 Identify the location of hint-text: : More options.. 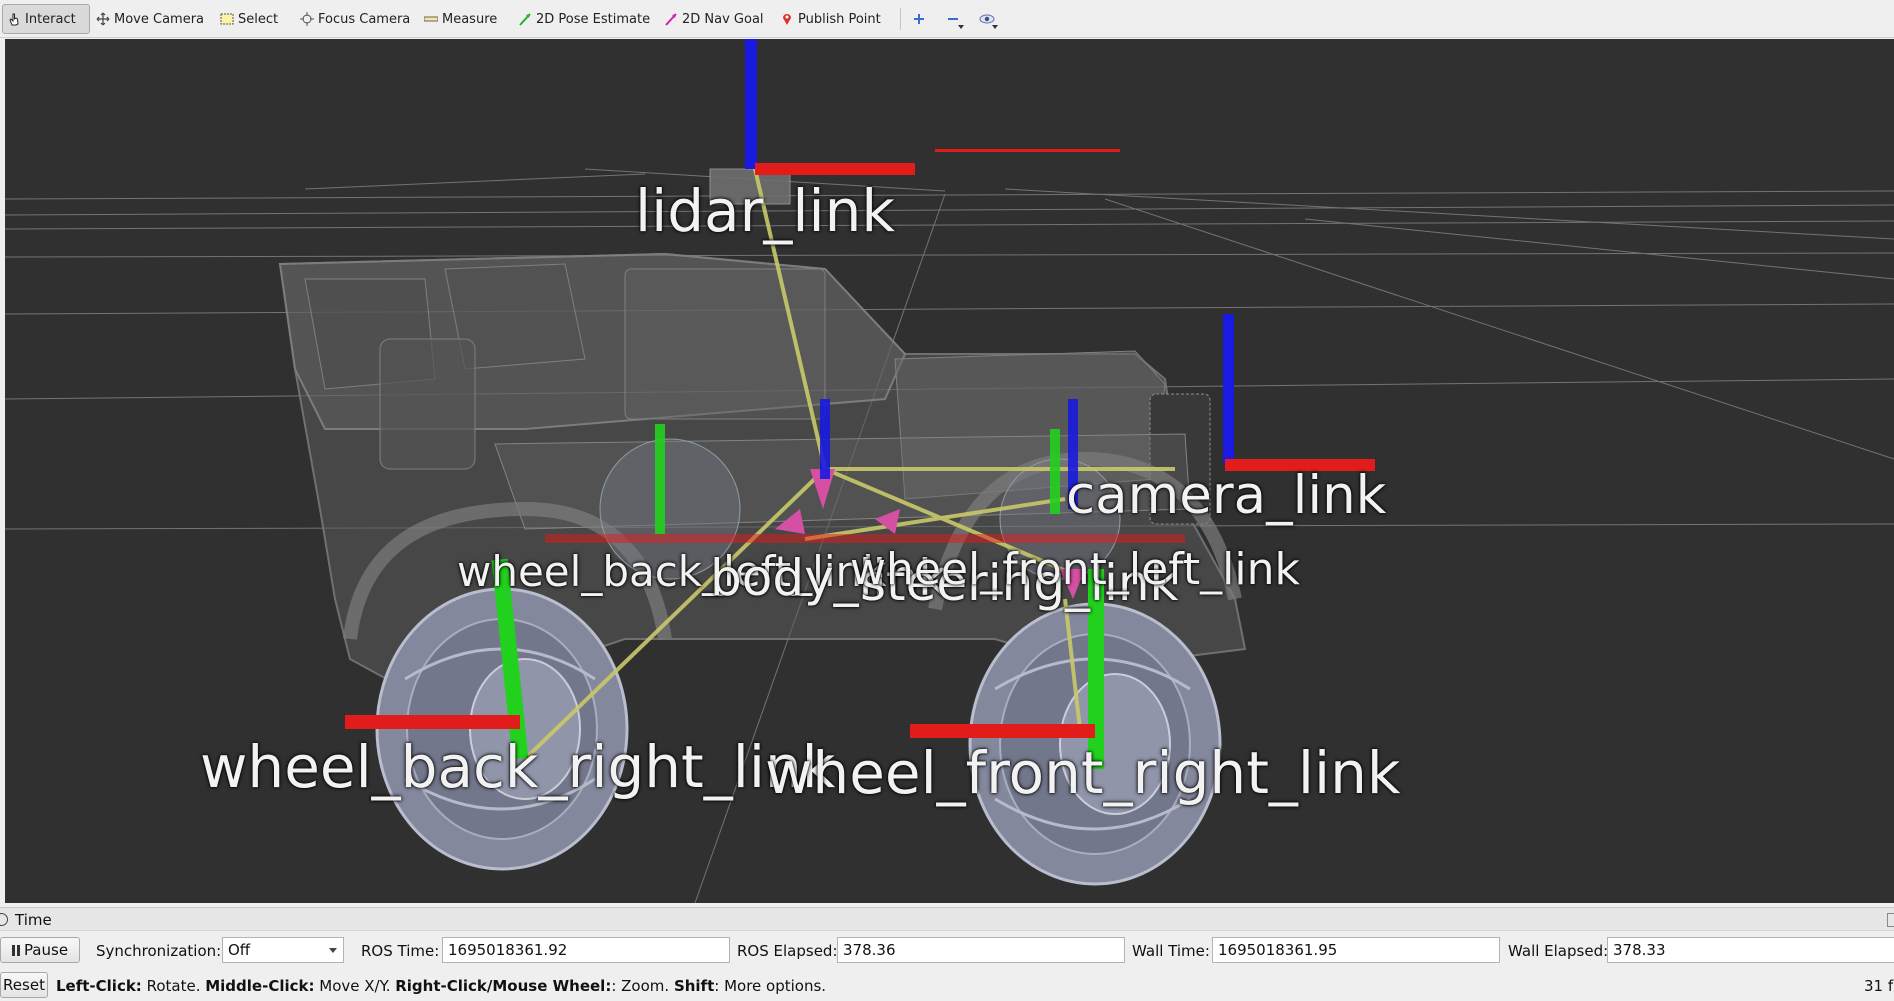
(770, 986).